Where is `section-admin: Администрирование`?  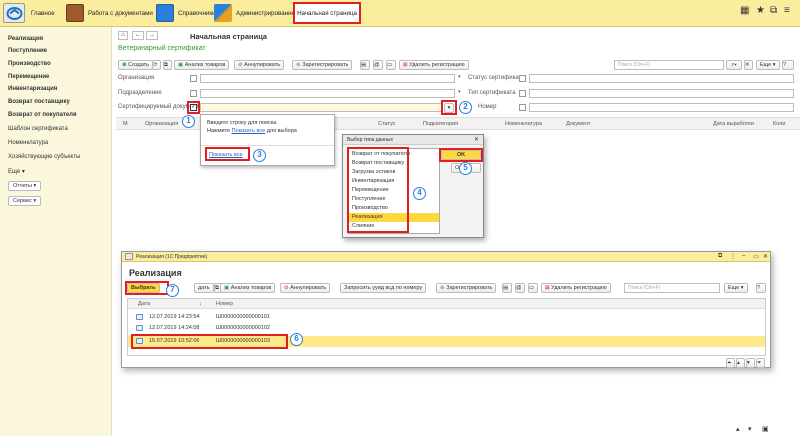 section-admin: Администрирование is located at coordinates (254, 13).